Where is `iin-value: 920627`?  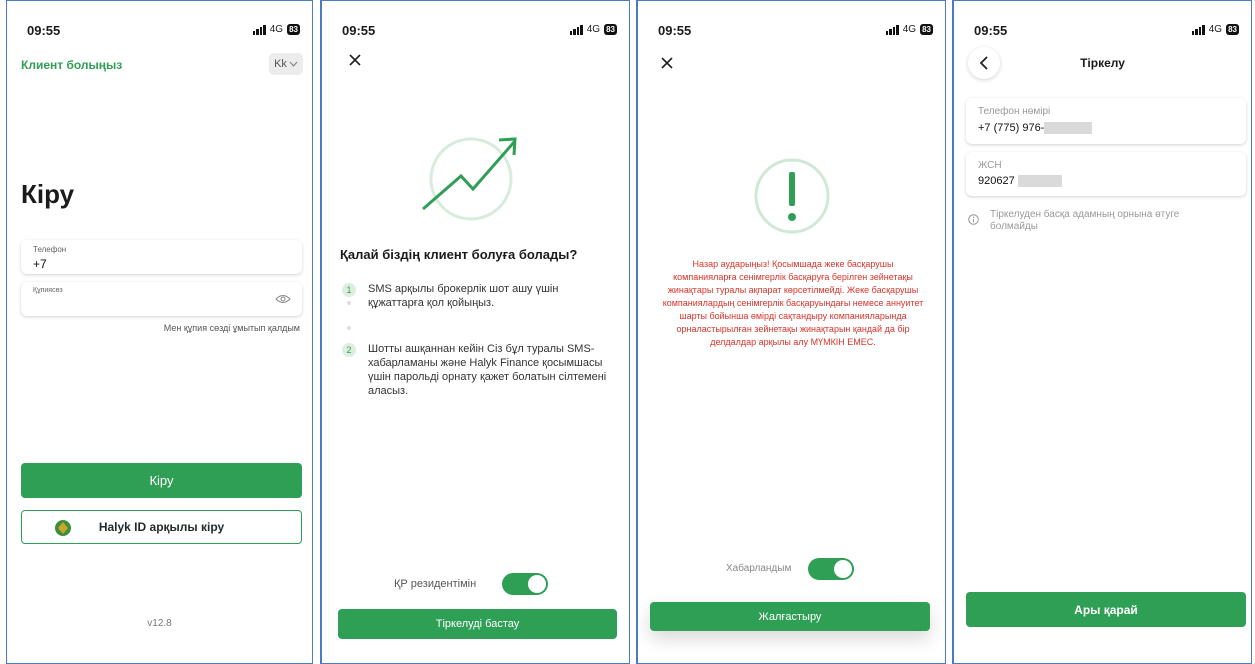 iin-value: 920627 is located at coordinates (1020, 181).